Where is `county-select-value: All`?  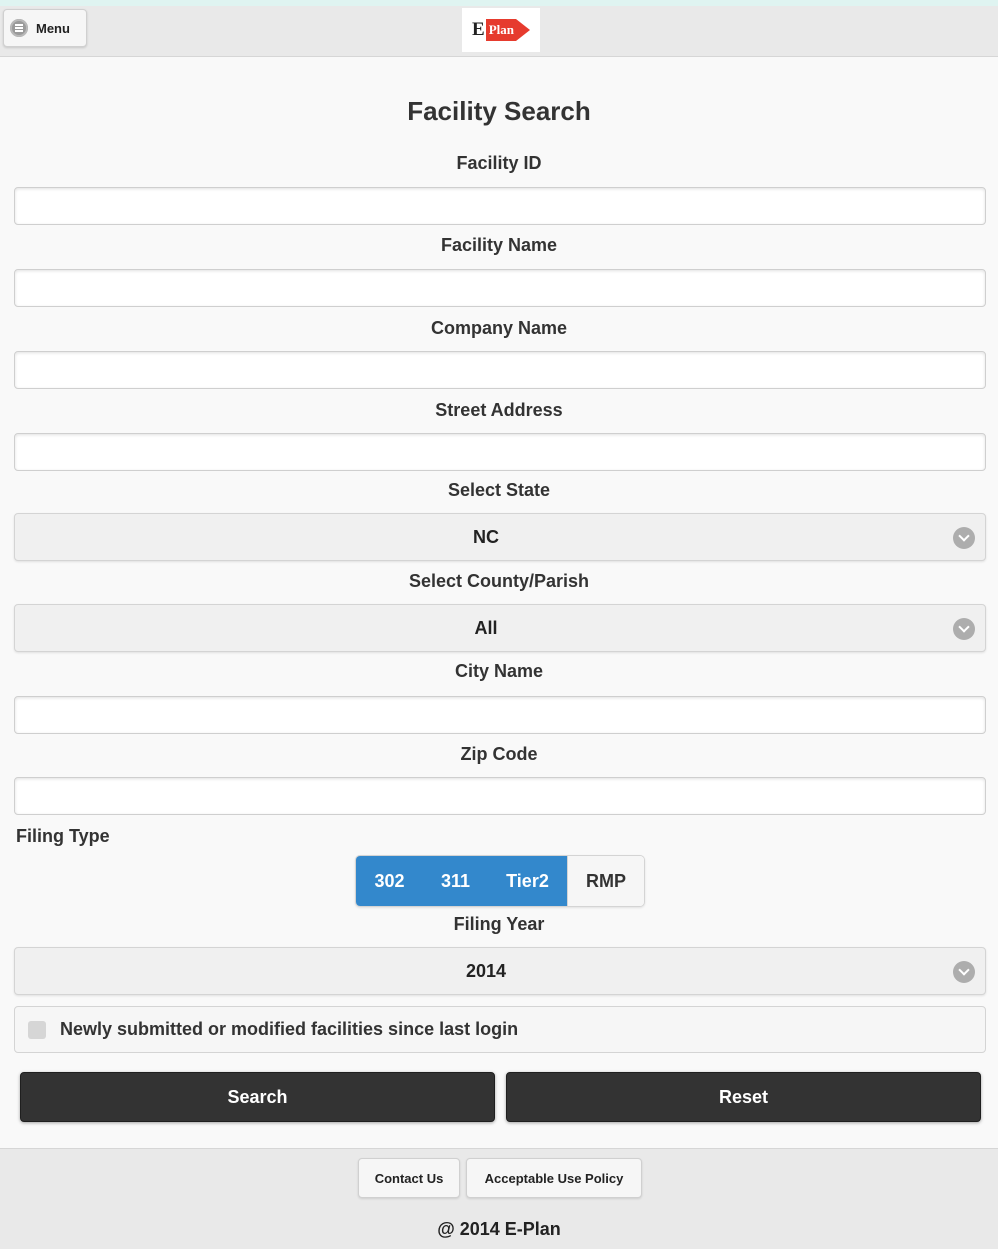 county-select-value: All is located at coordinates (486, 627).